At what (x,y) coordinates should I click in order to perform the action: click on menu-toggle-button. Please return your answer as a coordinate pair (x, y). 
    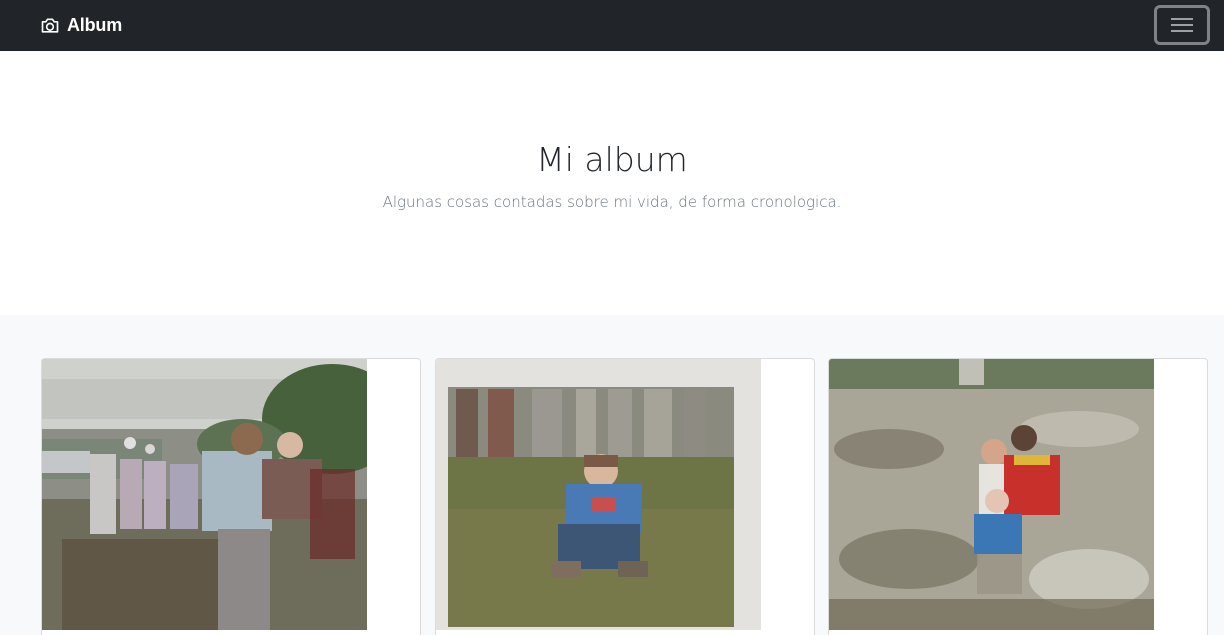
    Looking at the image, I should click on (1182, 25).